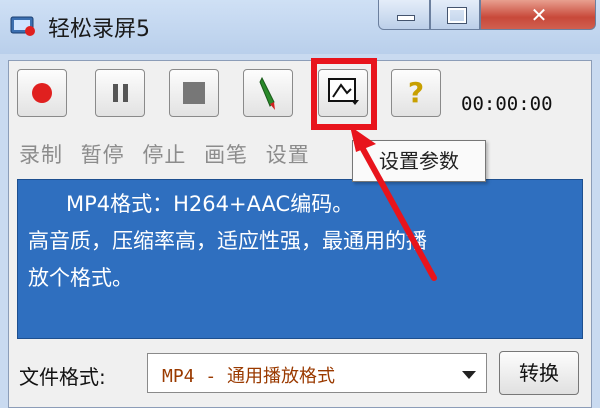  I want to click on pen-button, so click(268, 93).